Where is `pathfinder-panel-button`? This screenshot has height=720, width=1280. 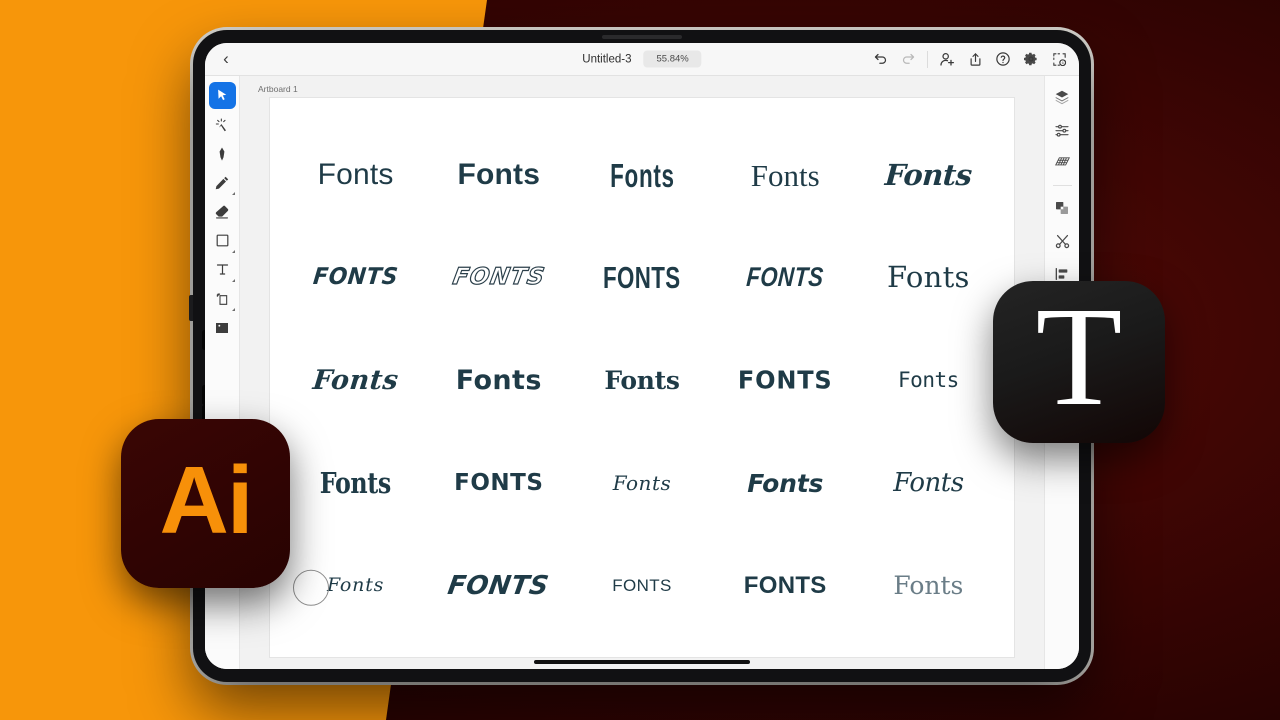 pathfinder-panel-button is located at coordinates (1062, 208).